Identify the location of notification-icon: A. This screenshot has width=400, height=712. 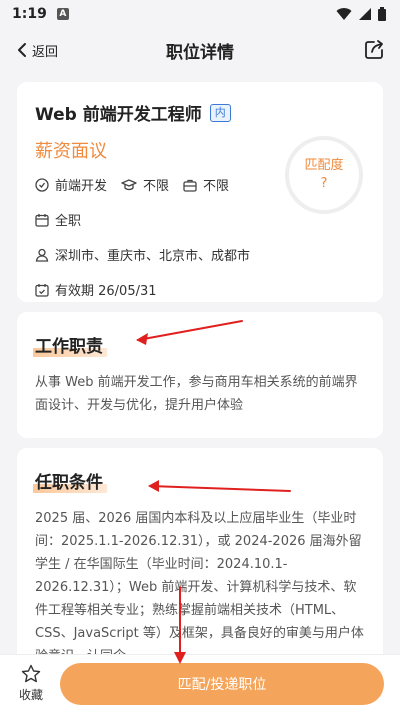
(62, 14).